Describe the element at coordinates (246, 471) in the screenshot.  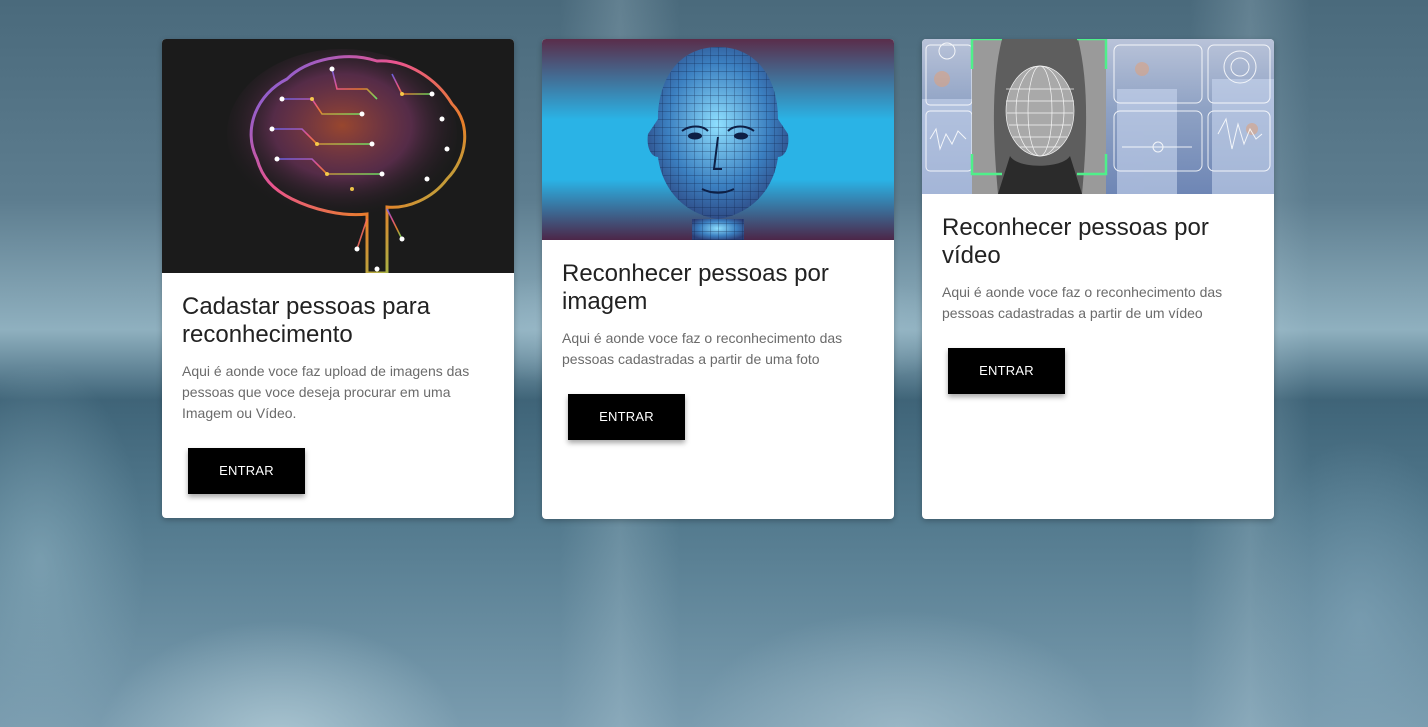
I see `enter-button-register: ENTRAR` at that location.